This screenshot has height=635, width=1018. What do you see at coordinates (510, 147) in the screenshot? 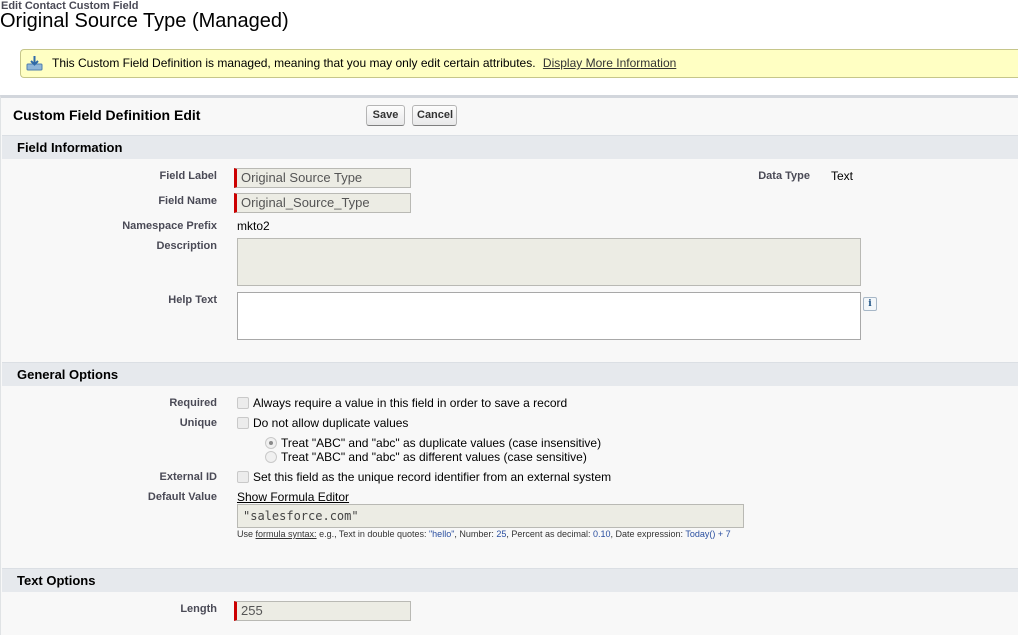
I see `section-field-information: Field Information` at bounding box center [510, 147].